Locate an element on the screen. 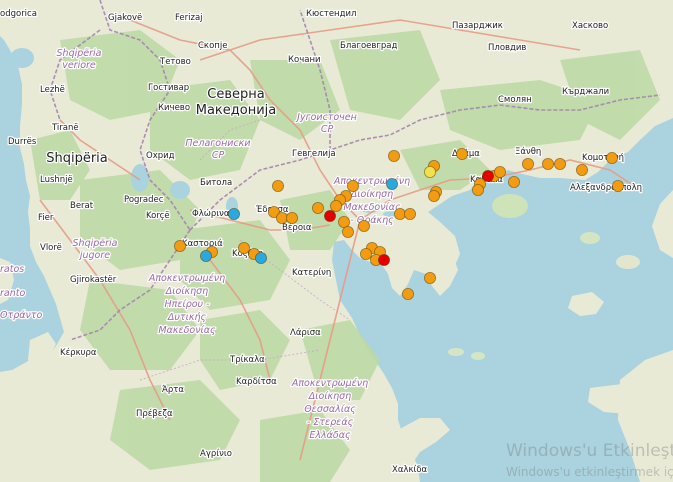  lake-shkodra is located at coordinates (22, 58).